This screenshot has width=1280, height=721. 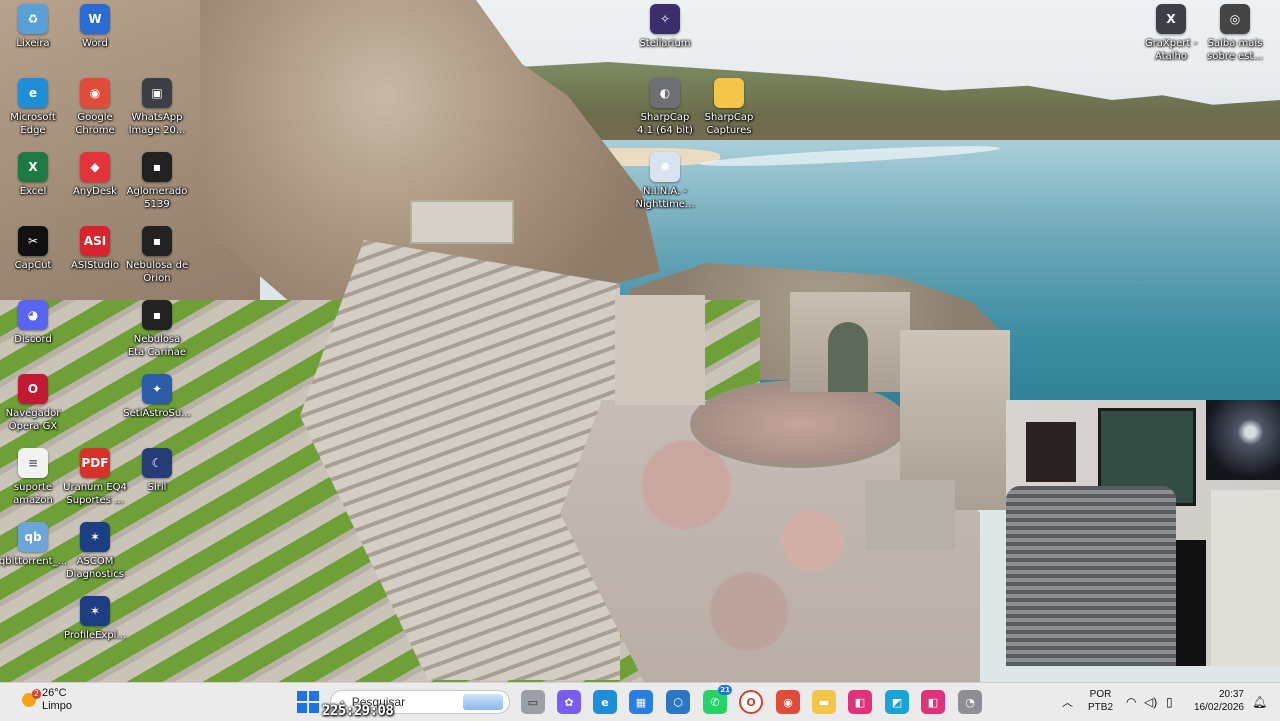 I want to click on text-file-icon: ≡, so click(x=33, y=463).